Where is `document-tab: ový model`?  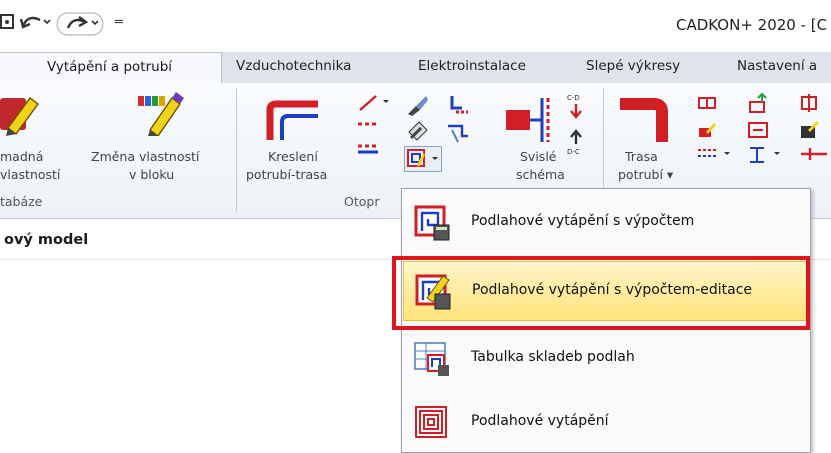 document-tab: ový model is located at coordinates (48, 242).